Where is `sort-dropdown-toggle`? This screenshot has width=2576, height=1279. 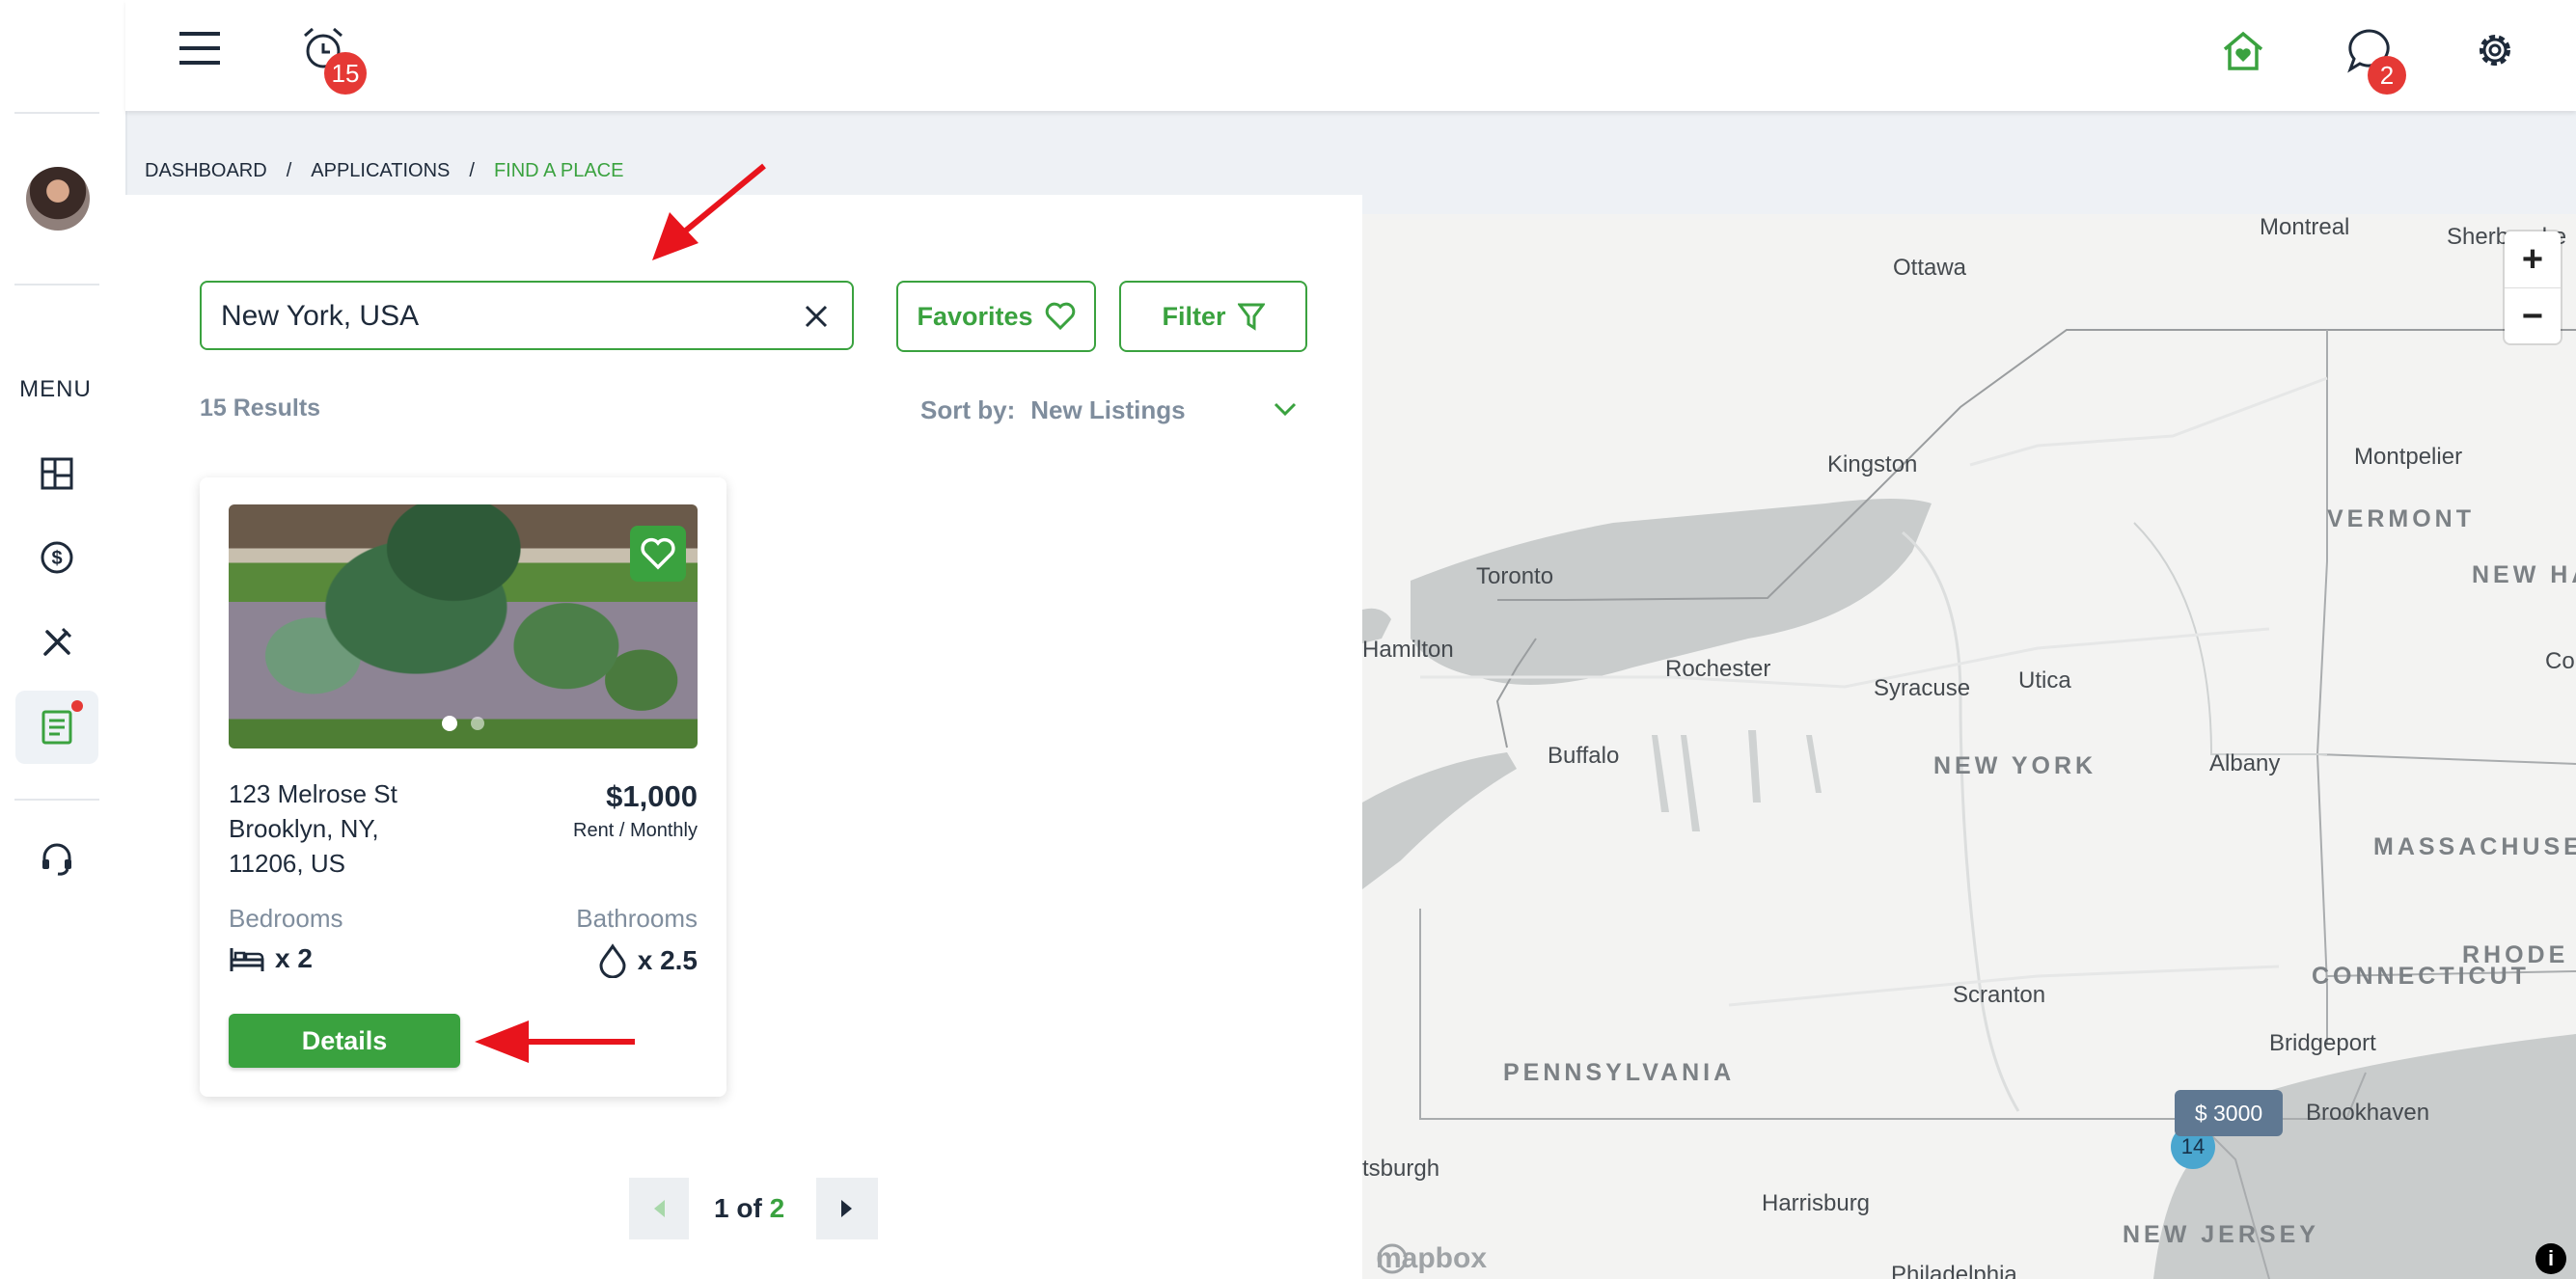 sort-dropdown-toggle is located at coordinates (1286, 411).